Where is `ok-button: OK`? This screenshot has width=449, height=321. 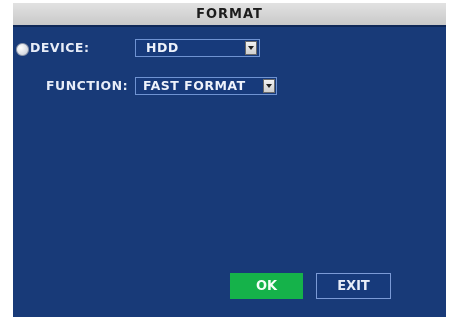 ok-button: OK is located at coordinates (266, 286).